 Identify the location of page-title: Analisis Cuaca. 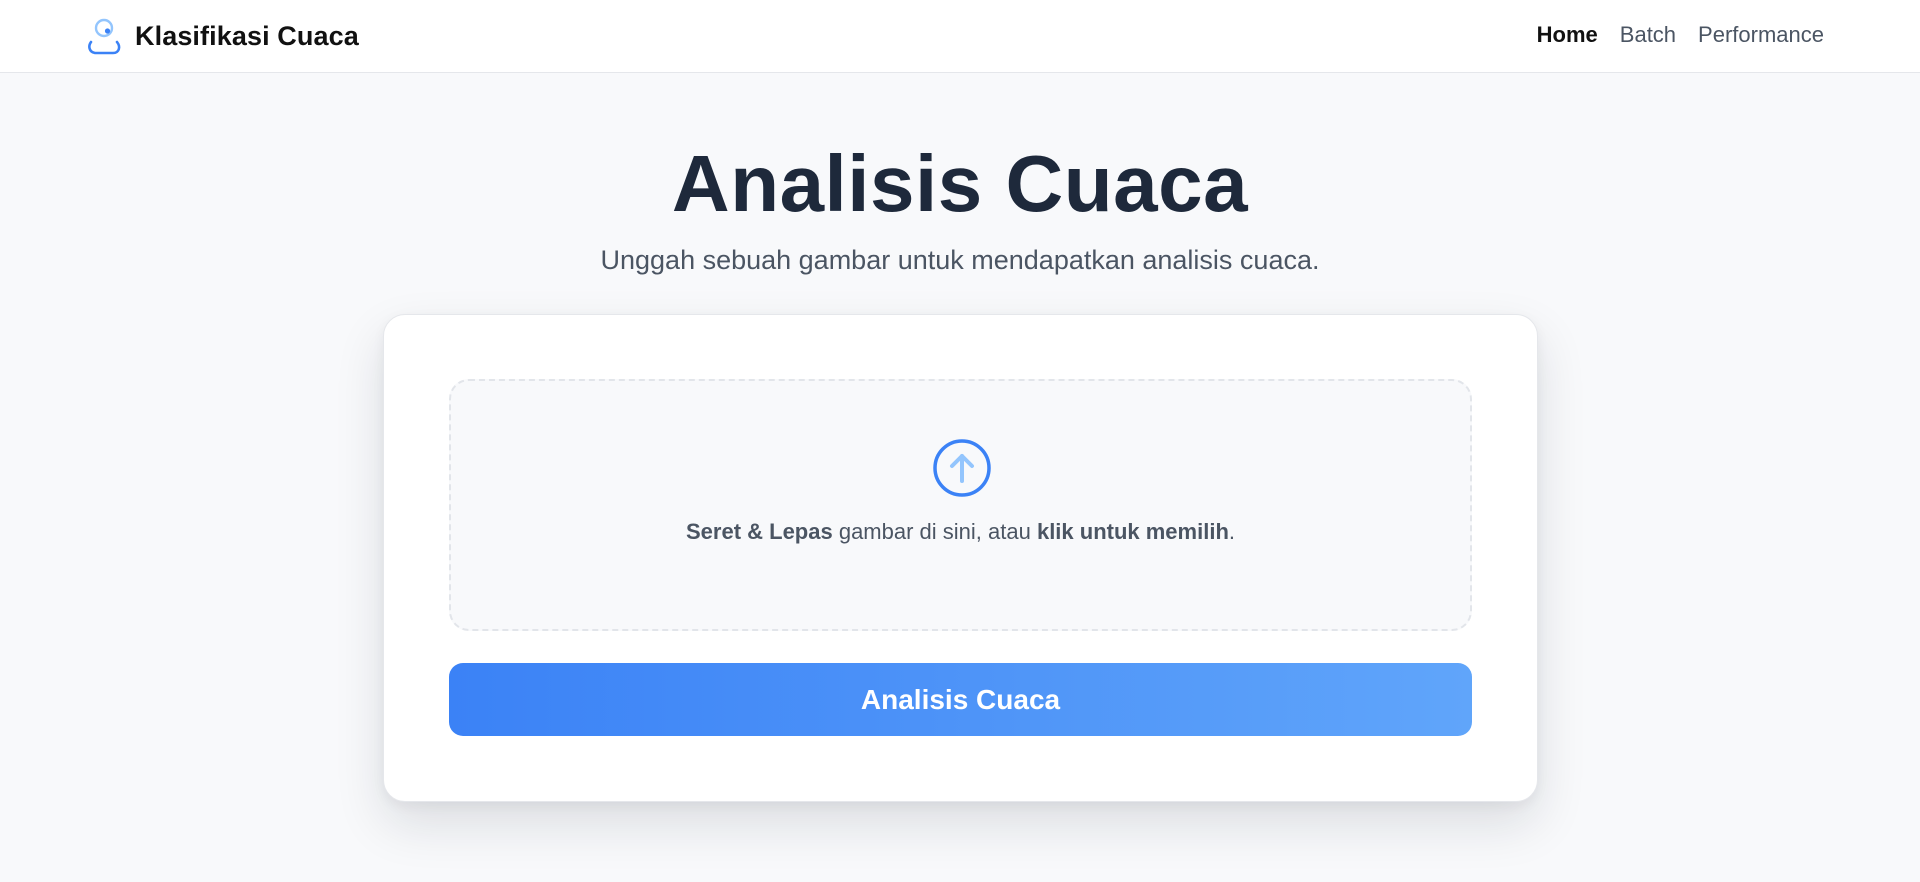
(960, 183).